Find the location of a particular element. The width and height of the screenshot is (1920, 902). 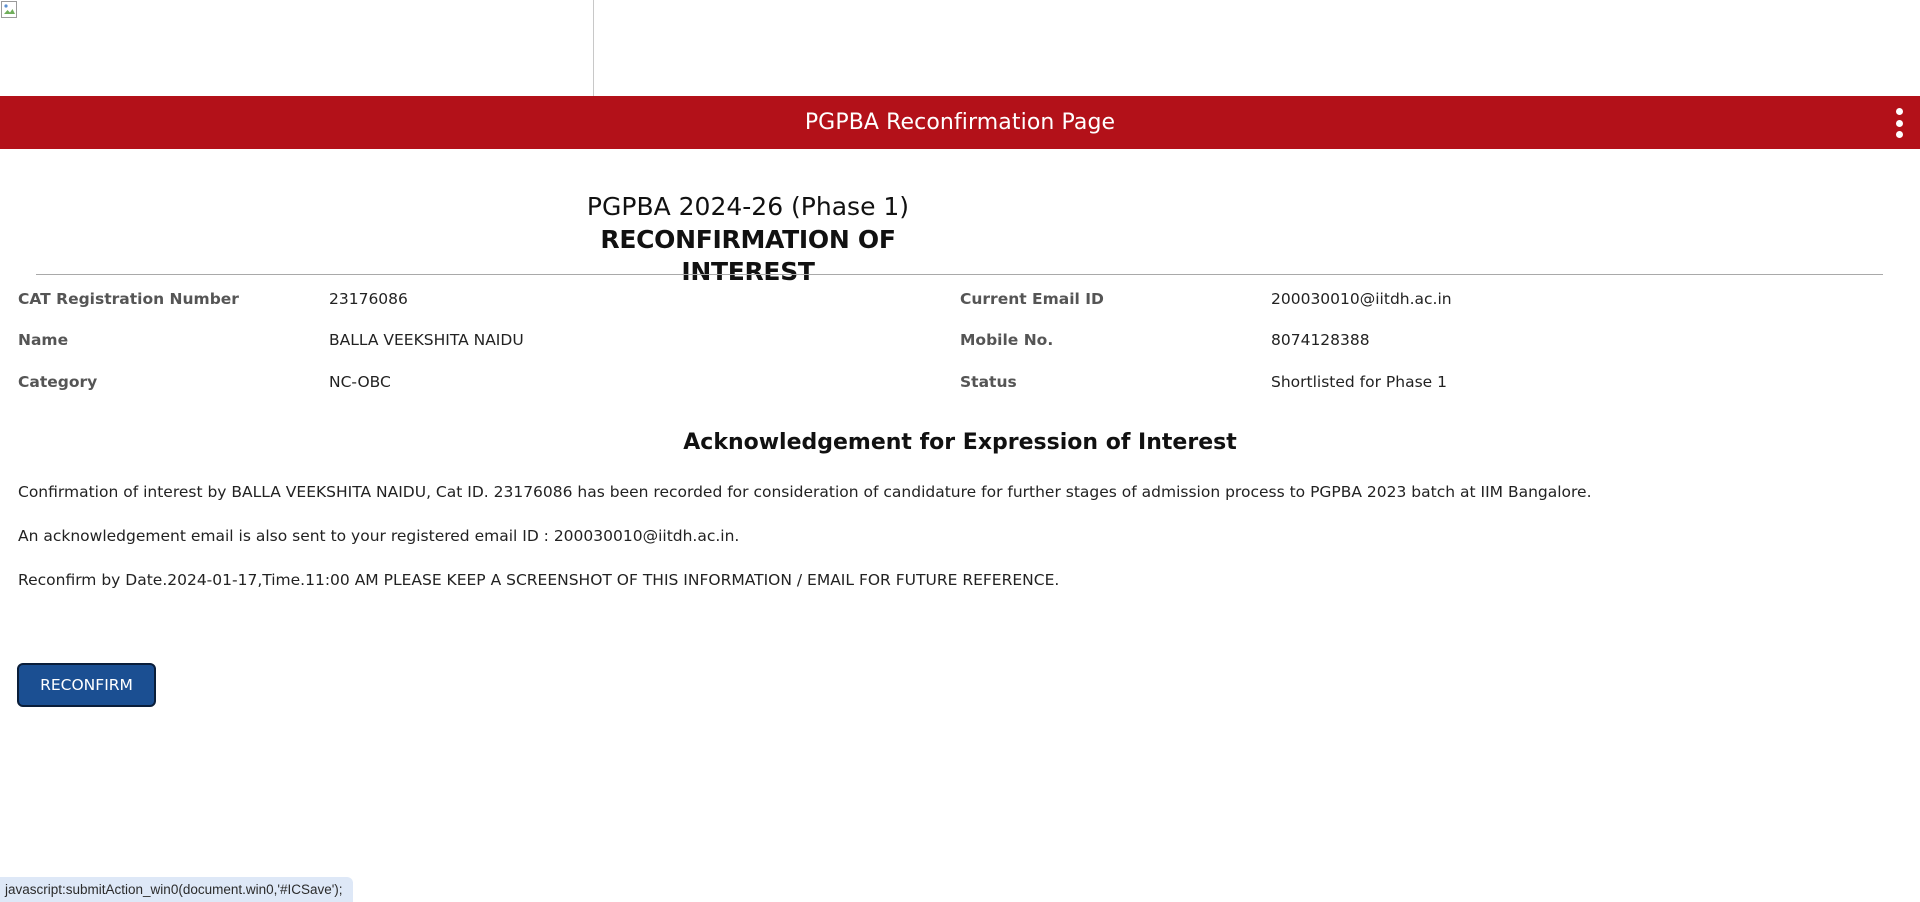

reconfirm-button: RECONFIRM is located at coordinates (86, 685).